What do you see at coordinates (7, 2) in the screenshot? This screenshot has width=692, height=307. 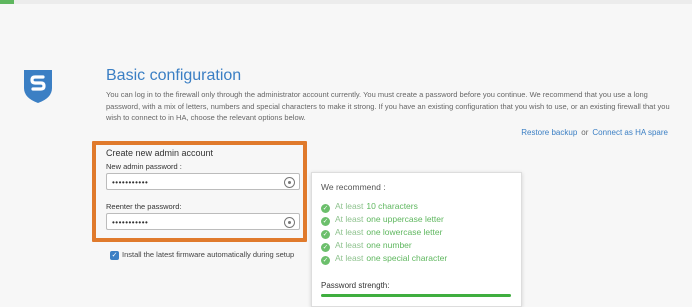 I see `top-bar-accent` at bounding box center [7, 2].